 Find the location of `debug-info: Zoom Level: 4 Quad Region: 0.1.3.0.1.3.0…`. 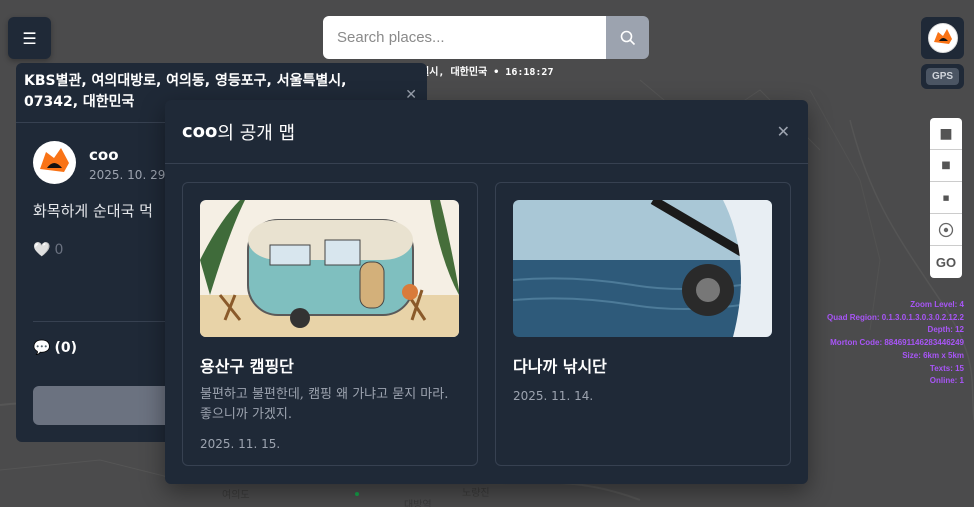

debug-info: Zoom Level: 4 Quad Region: 0.1.3.0.1.3.0… is located at coordinates (895, 343).